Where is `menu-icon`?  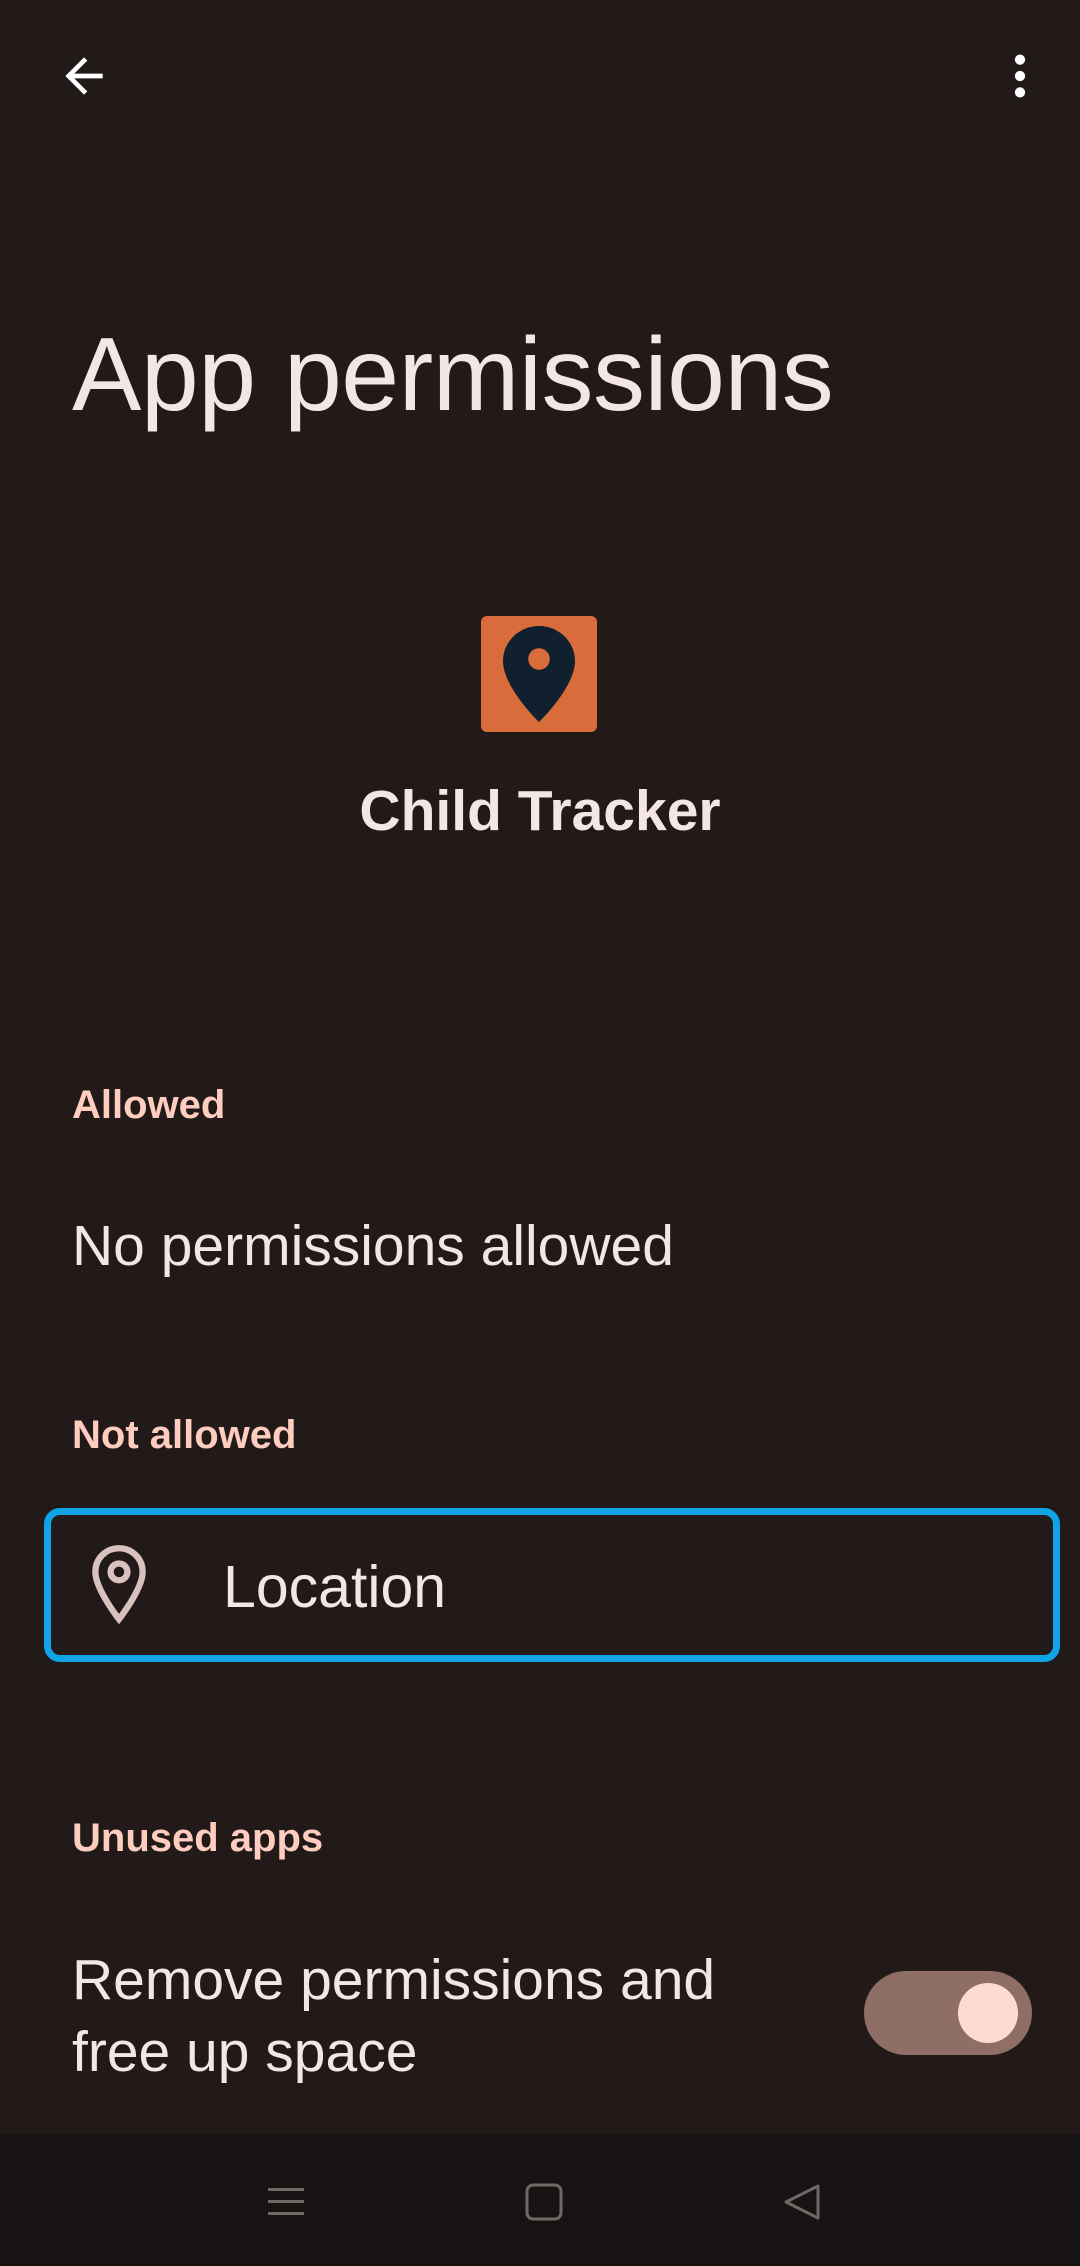
menu-icon is located at coordinates (286, 2201).